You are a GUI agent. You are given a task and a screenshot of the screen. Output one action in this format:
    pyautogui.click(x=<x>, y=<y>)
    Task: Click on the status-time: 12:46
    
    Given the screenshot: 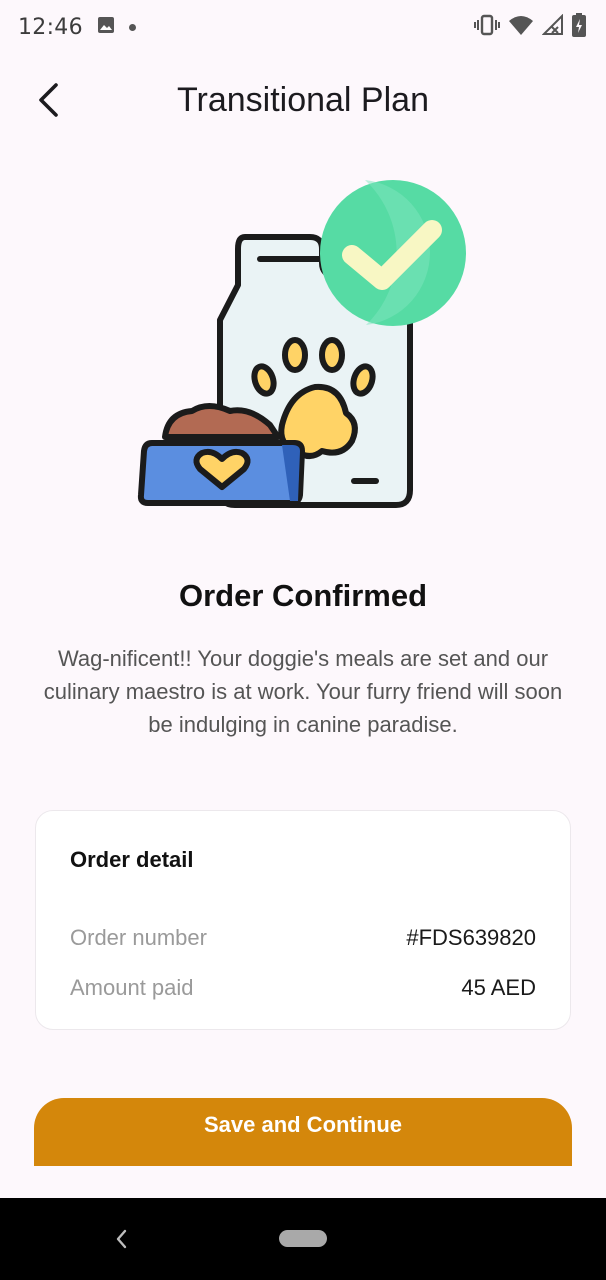 What is the action you would take?
    pyautogui.click(x=50, y=27)
    